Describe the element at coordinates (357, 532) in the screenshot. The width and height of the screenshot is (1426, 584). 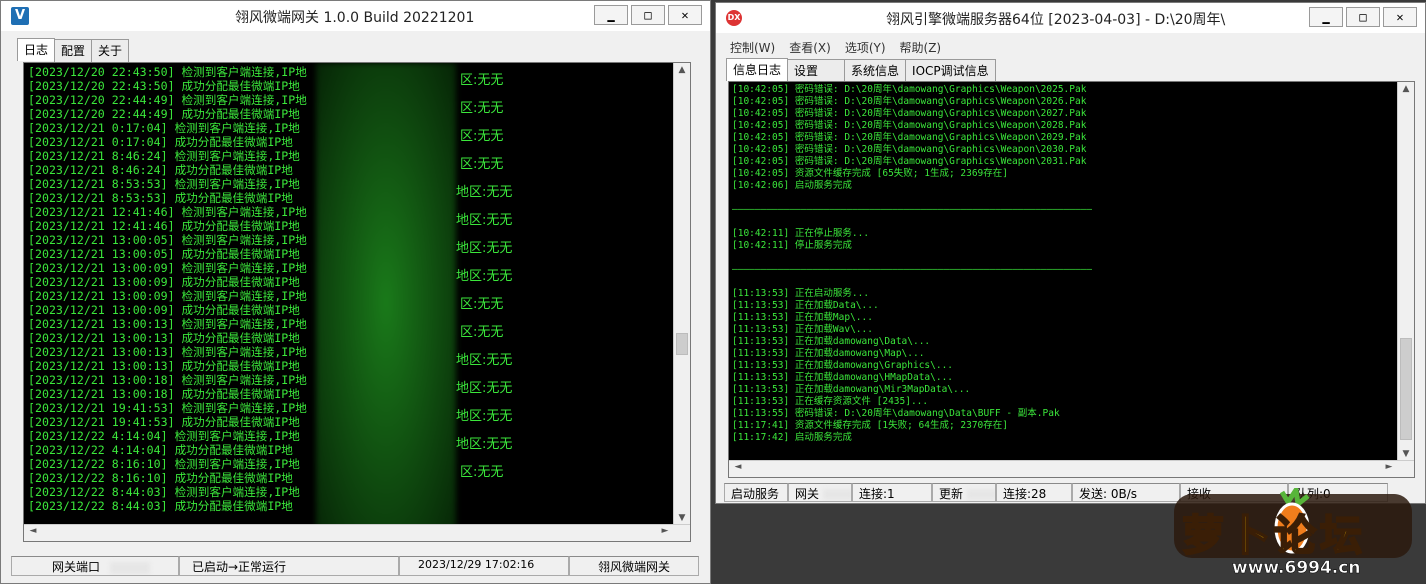
I see `gateway-hscrollbar: ◄ ►` at that location.